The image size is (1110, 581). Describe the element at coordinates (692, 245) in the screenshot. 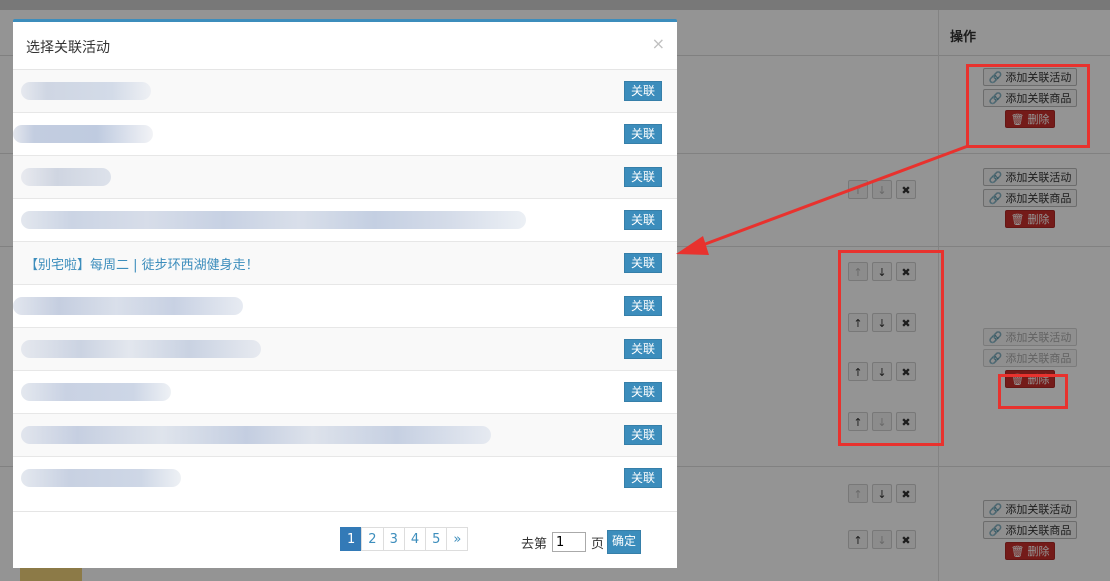

I see `arrow-head` at that location.